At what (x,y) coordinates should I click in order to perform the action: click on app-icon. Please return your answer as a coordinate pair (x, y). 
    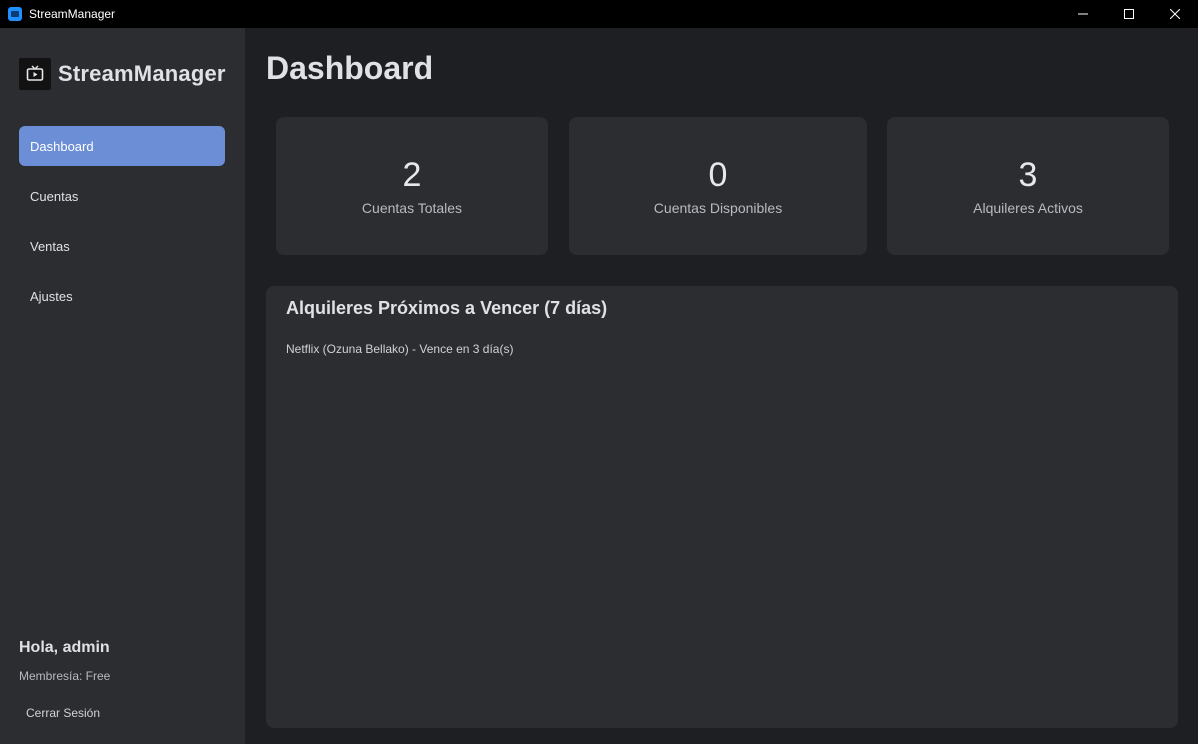
    Looking at the image, I should click on (15, 14).